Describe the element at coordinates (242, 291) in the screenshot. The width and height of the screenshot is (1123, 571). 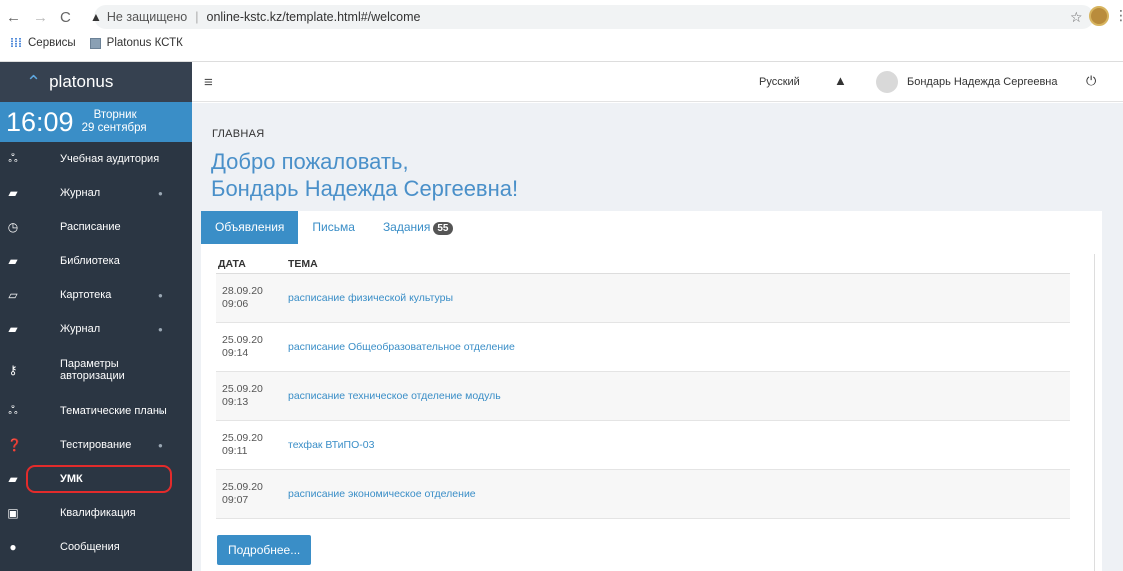
I see `row-date: 28.09.20` at that location.